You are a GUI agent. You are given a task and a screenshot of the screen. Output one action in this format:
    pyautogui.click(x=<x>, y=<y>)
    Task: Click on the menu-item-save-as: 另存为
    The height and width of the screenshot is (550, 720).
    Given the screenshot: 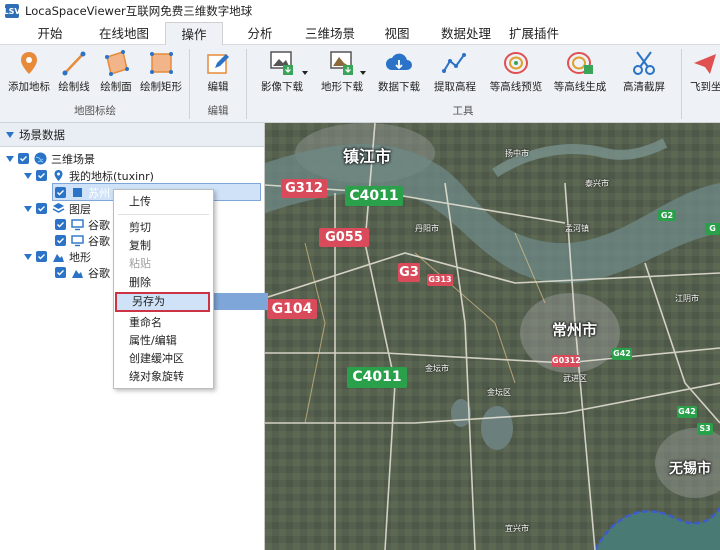 What is the action you would take?
    pyautogui.click(x=162, y=302)
    